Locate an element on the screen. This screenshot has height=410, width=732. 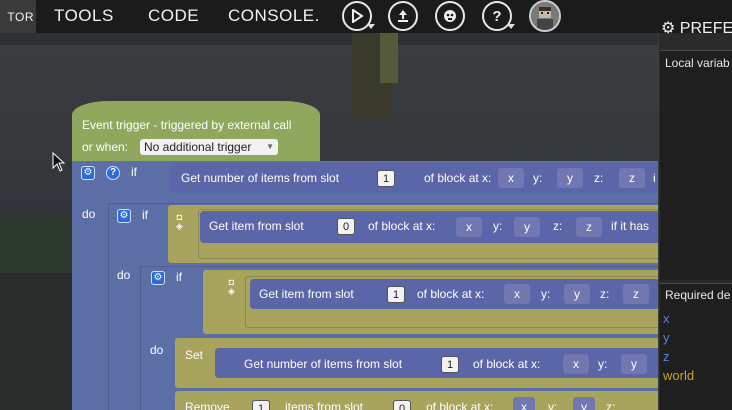
debug-button is located at coordinates (450, 16).